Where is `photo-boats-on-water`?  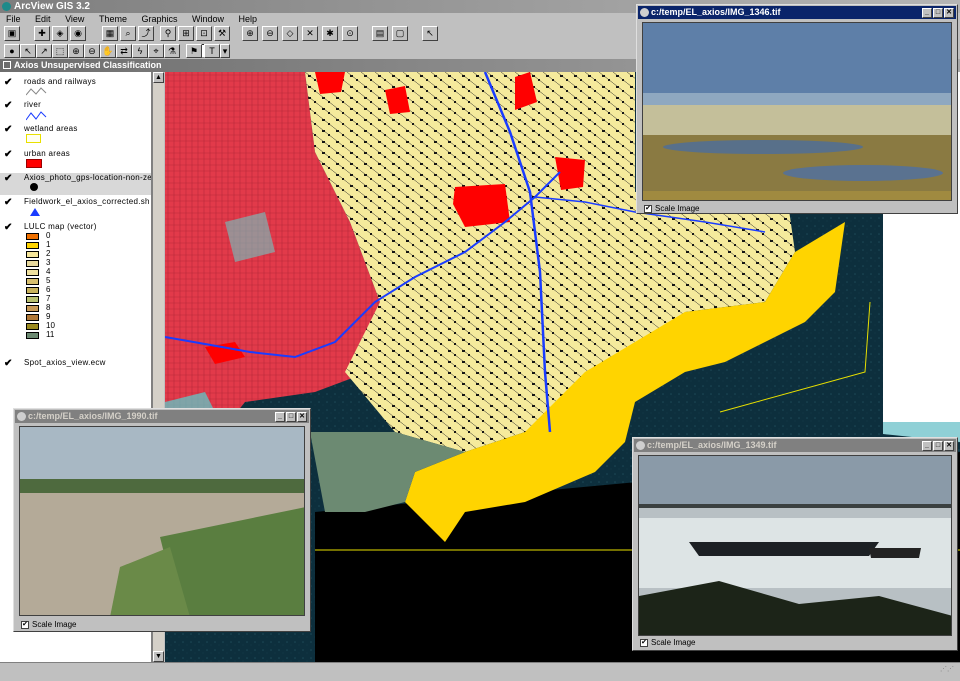
photo-boats-on-water is located at coordinates (795, 545).